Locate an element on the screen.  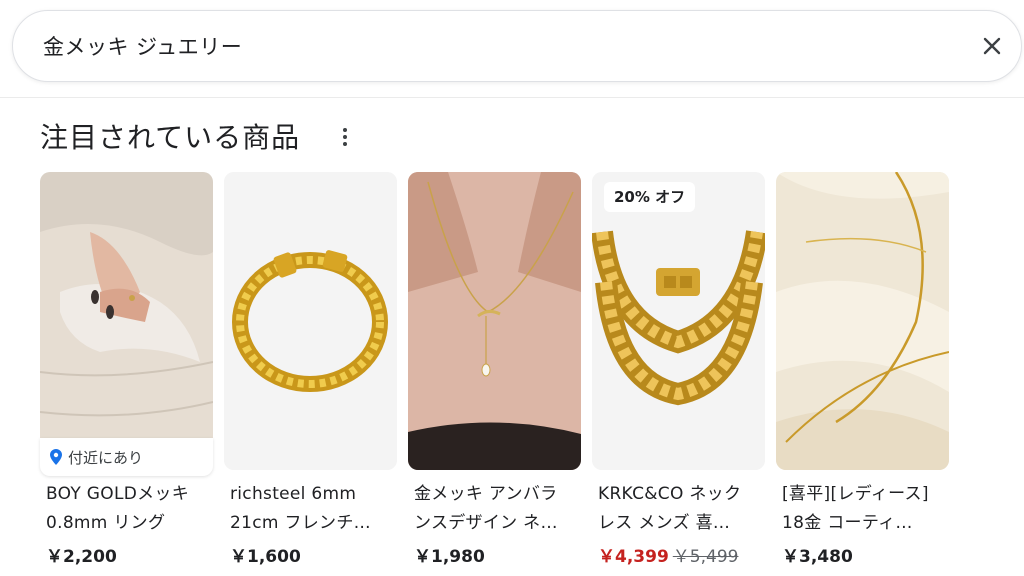
product-title-line: KRKC&CO ネック is located at coordinates (670, 494).